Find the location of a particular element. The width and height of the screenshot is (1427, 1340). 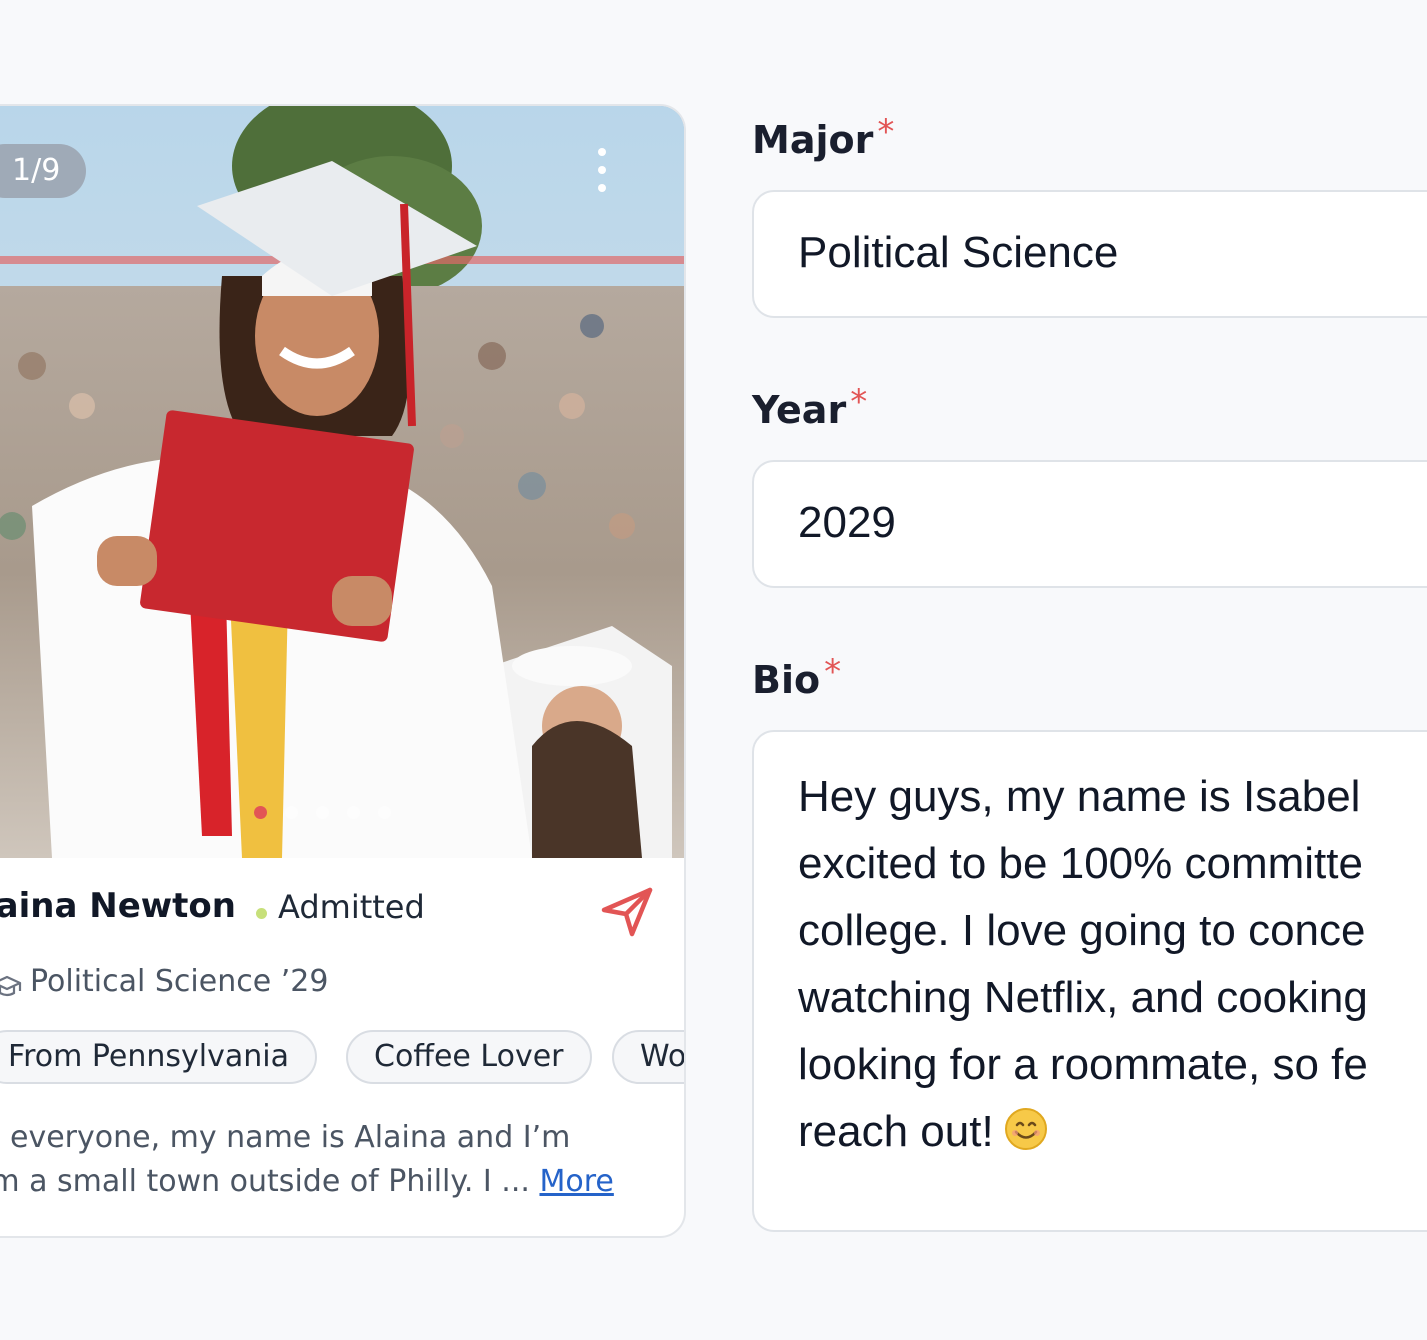

bio-line: reach out! is located at coordinates (923, 1134).